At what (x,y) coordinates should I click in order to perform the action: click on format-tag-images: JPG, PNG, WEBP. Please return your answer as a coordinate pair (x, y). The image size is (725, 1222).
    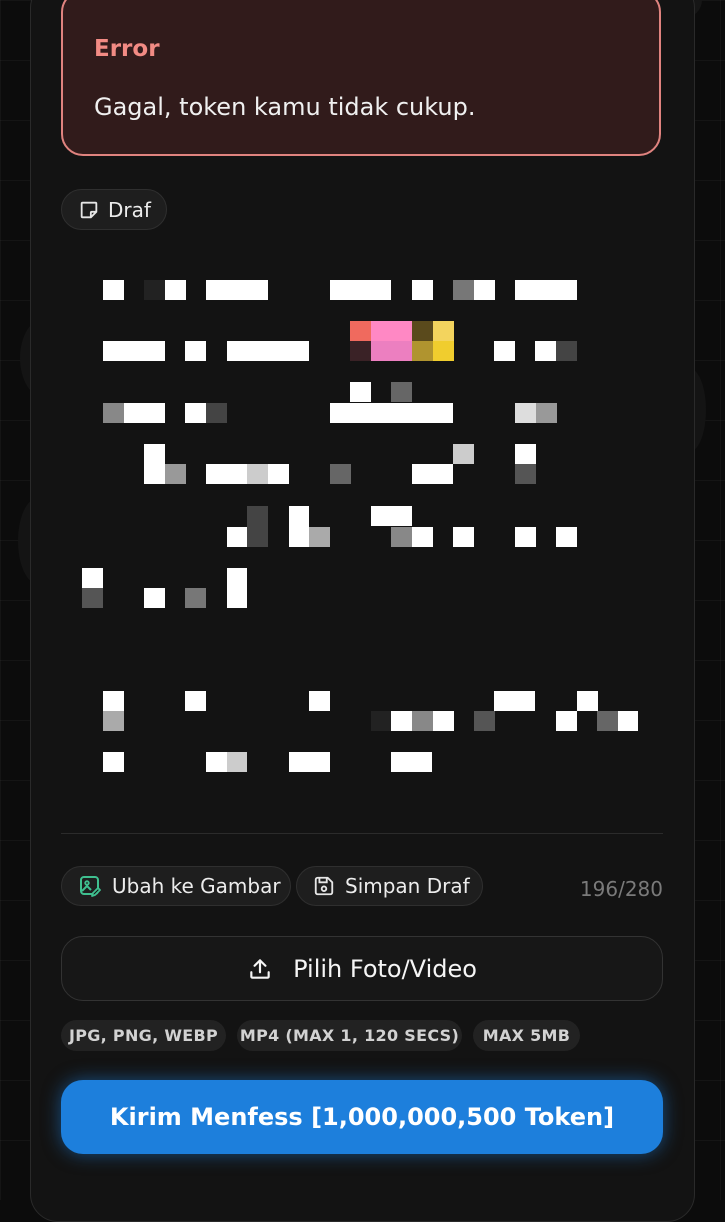
    Looking at the image, I should click on (143, 1035).